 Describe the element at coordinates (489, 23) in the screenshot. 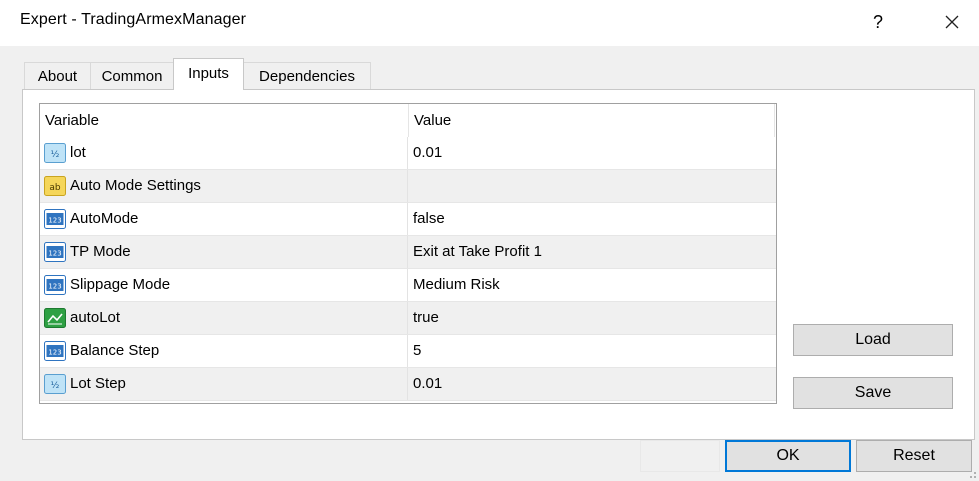

I see `title-bar: Expert - TradingArmexManager ?` at that location.